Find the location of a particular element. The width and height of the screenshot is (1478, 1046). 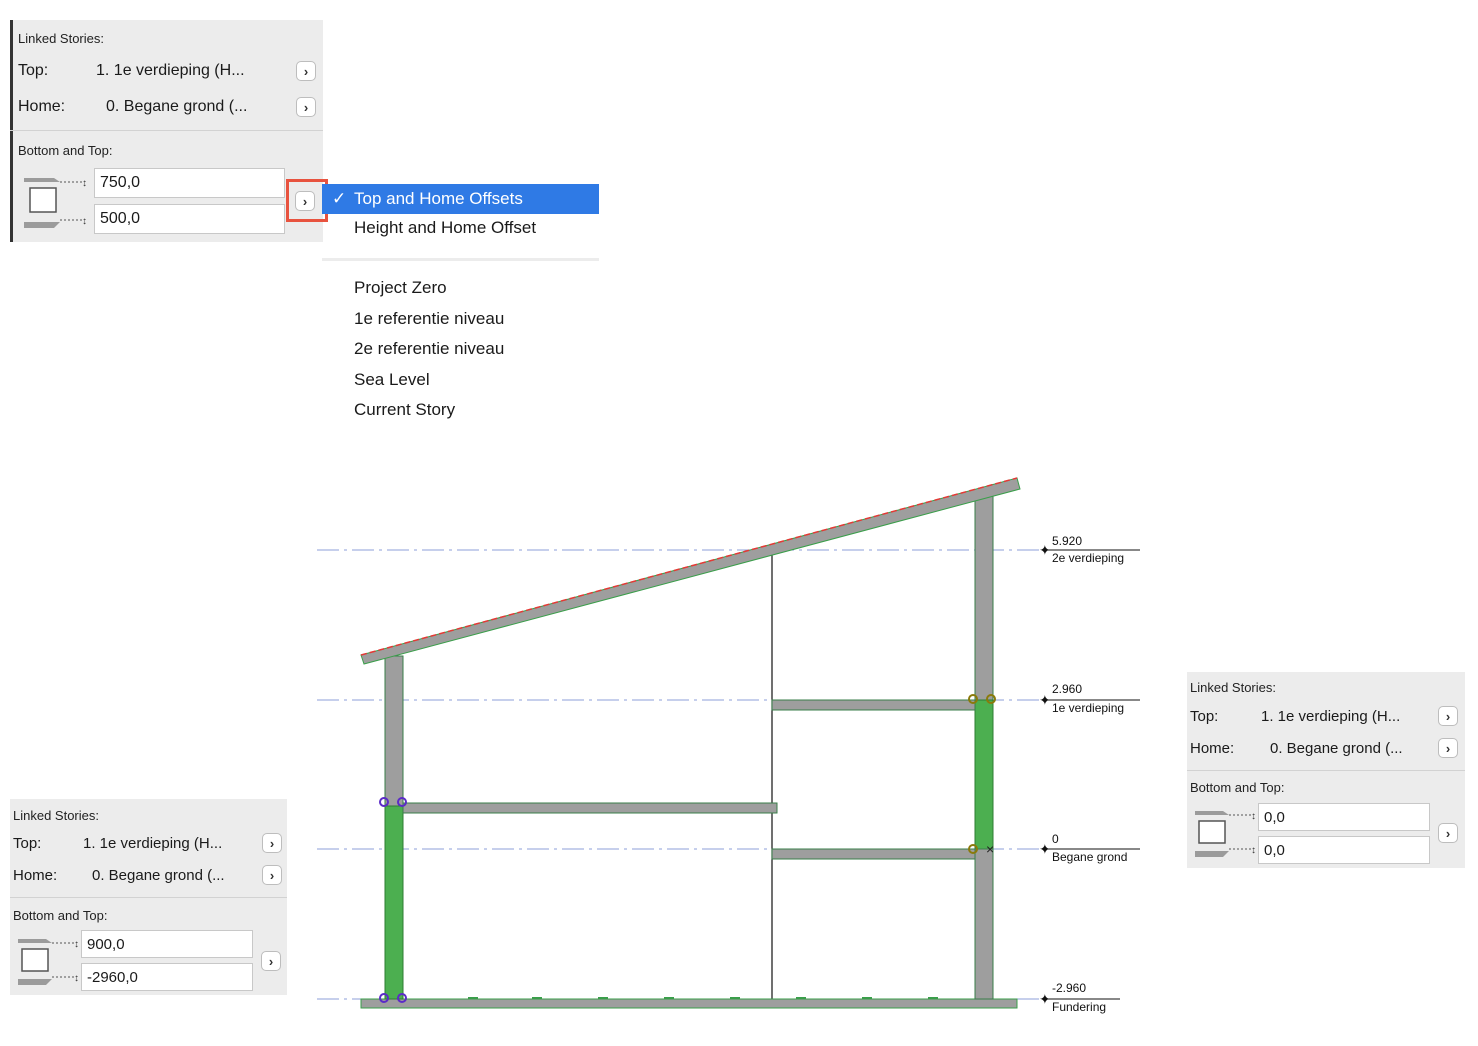

level-elevation: 5.920 is located at coordinates (1067, 541).